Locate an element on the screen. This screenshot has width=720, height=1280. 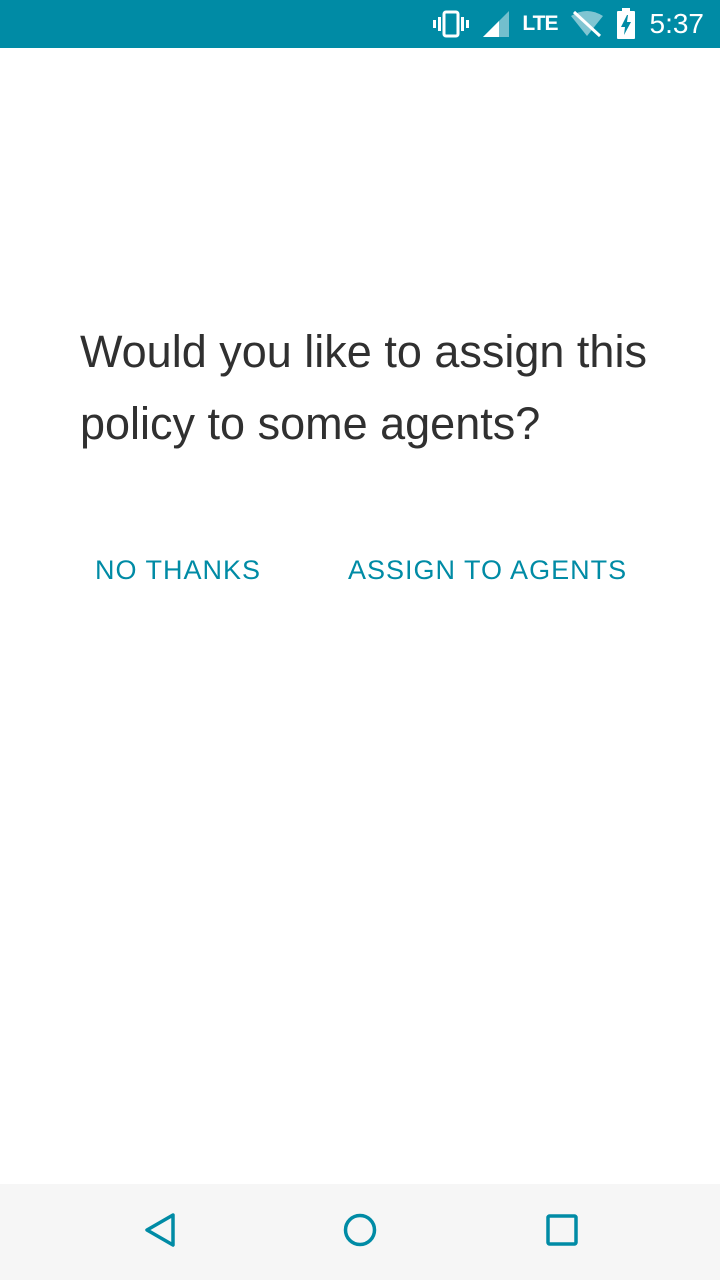
back-button is located at coordinates (160, 1232).